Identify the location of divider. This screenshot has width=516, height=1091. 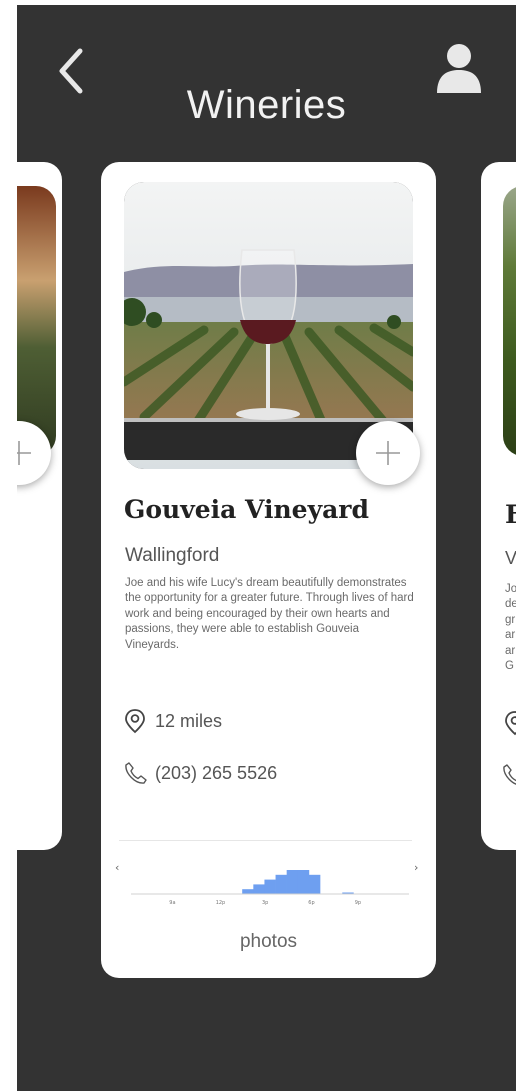
(265, 840).